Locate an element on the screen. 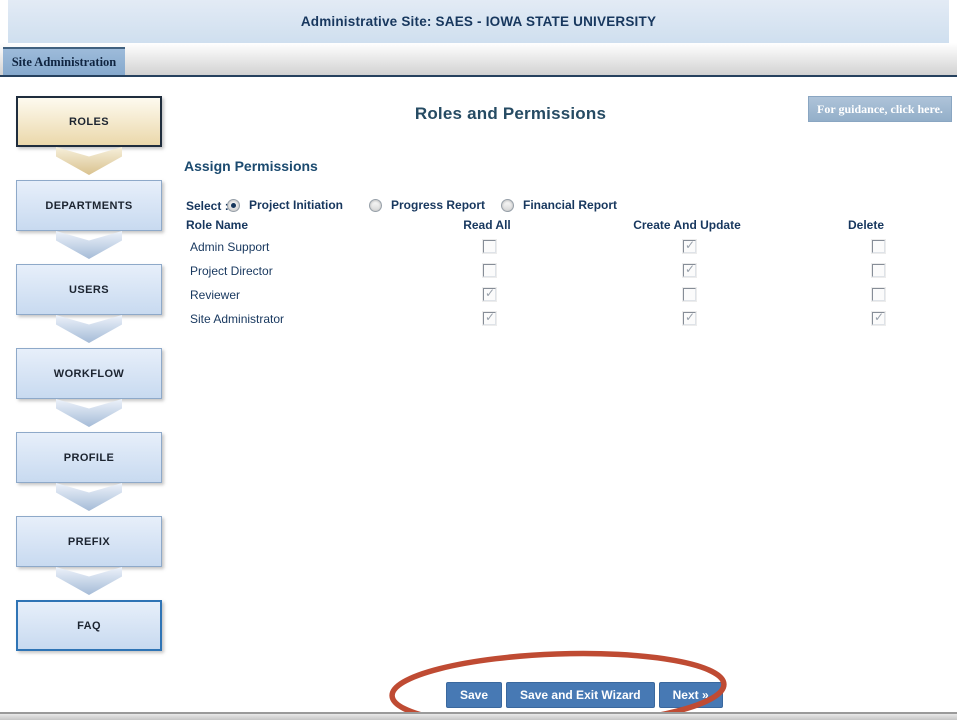 The height and width of the screenshot is (720, 957). column-header-read-all: Read All is located at coordinates (487, 225).